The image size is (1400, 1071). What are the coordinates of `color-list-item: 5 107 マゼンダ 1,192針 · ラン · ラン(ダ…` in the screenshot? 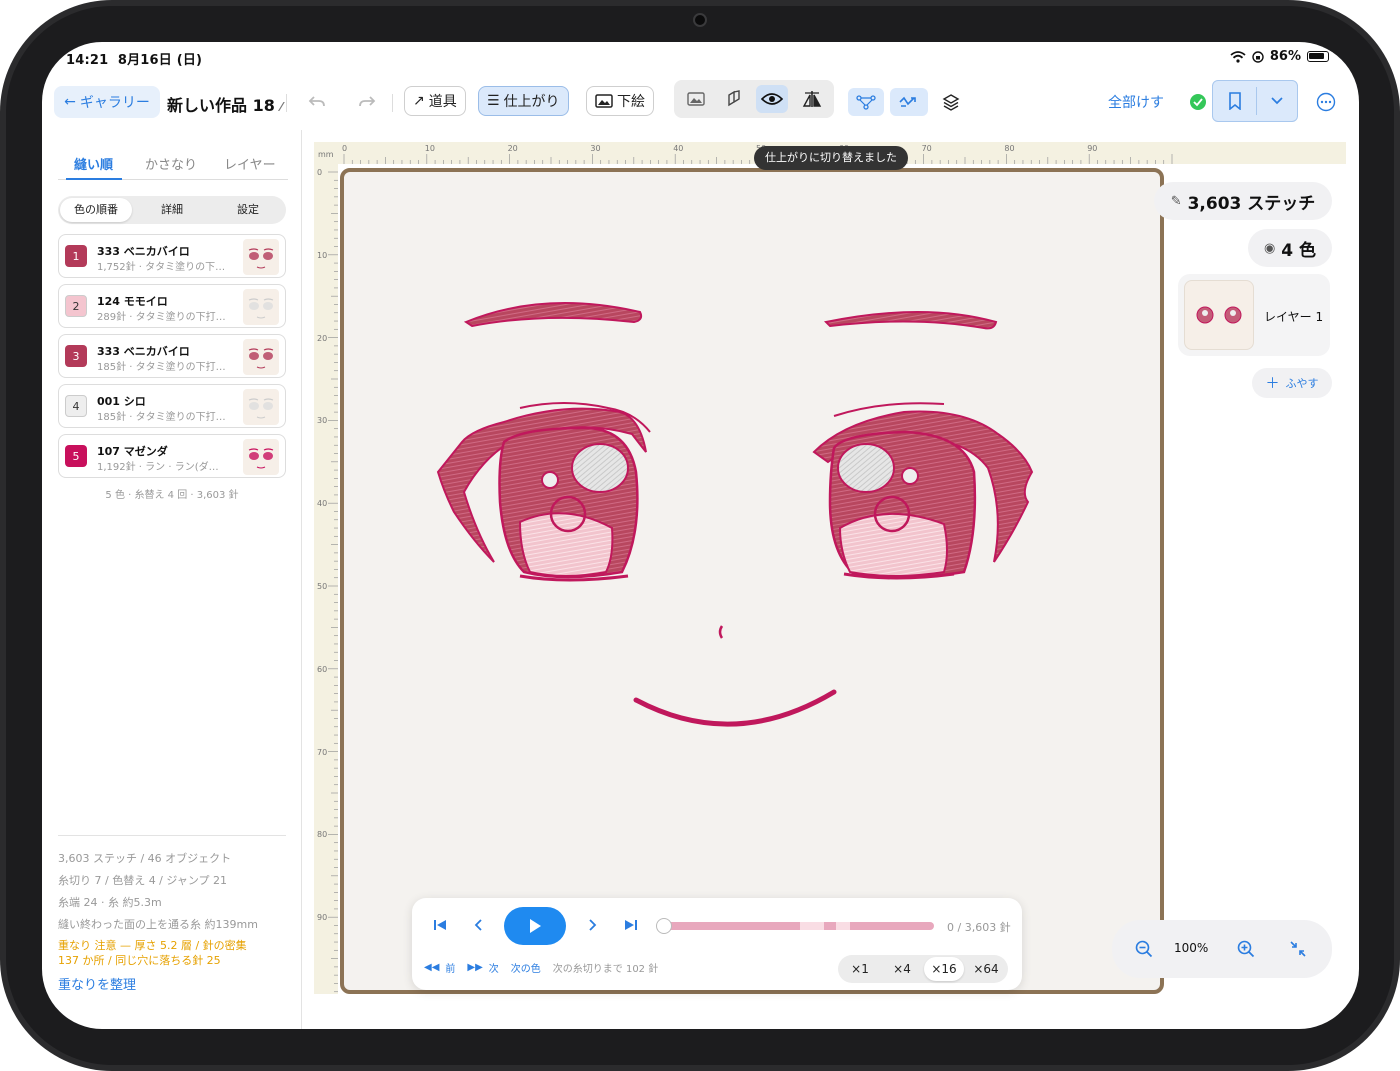 It's located at (172, 456).